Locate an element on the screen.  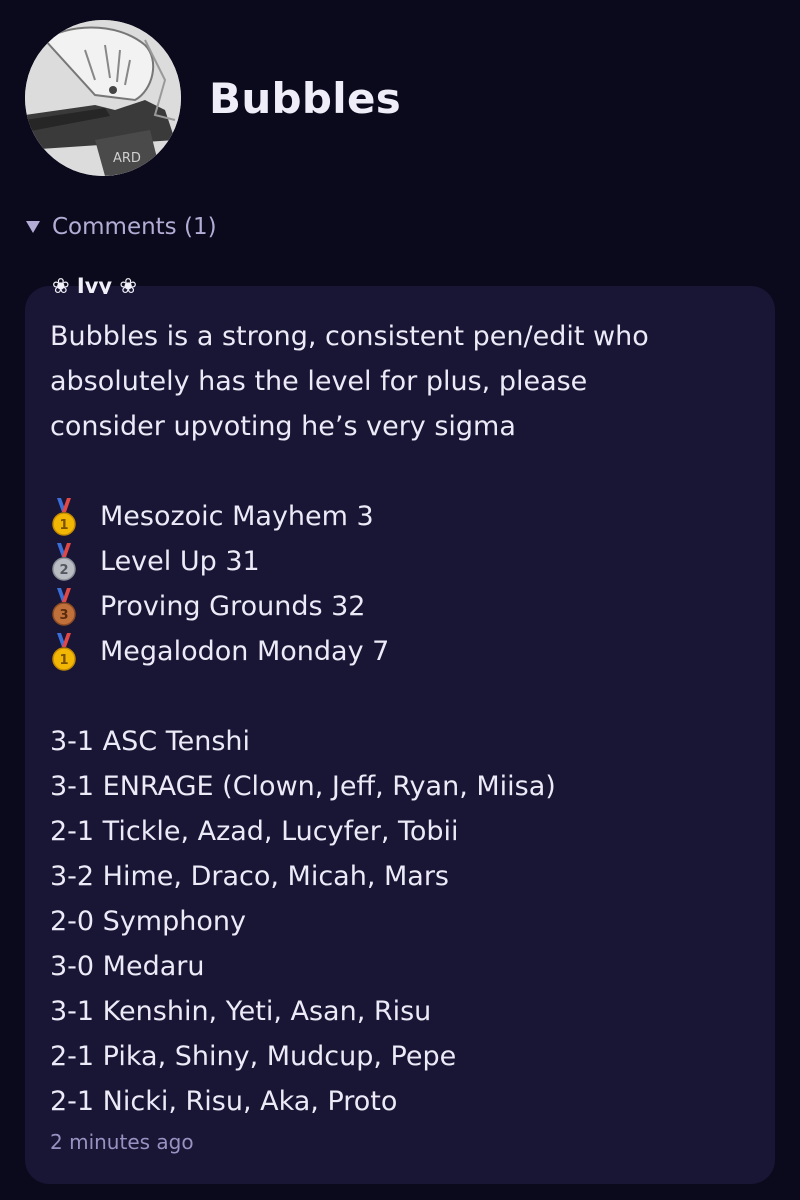
comment-author: ❀ Ivy ❀ is located at coordinates (94, 282).